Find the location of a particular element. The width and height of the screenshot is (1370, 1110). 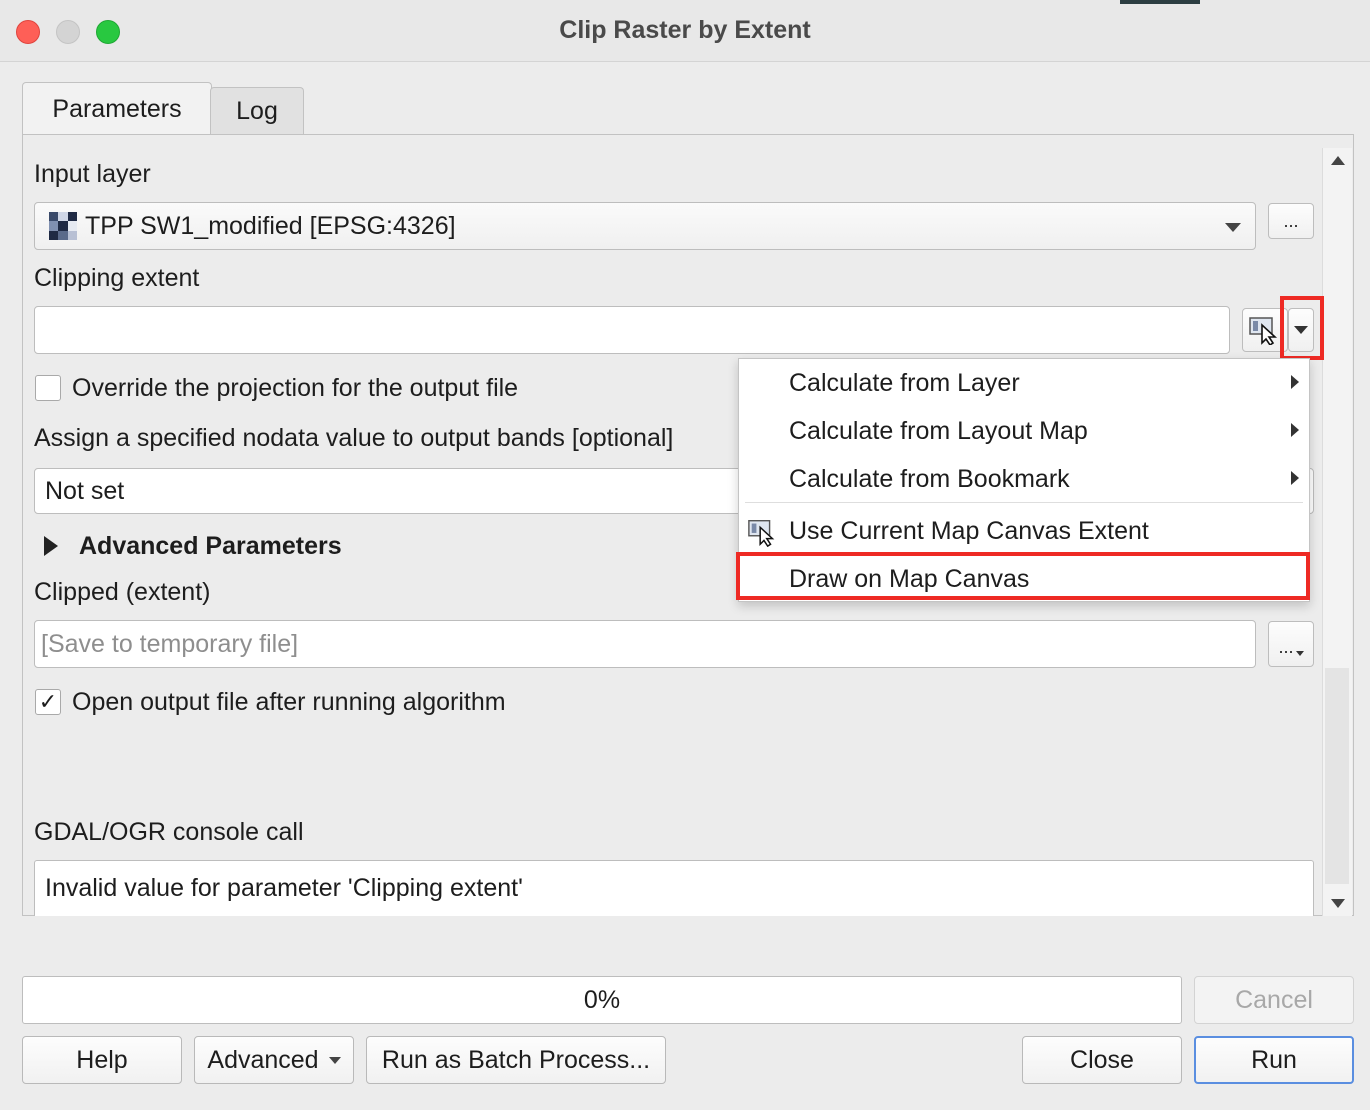

advanced-dropdown-button: Advanced is located at coordinates (274, 1060).